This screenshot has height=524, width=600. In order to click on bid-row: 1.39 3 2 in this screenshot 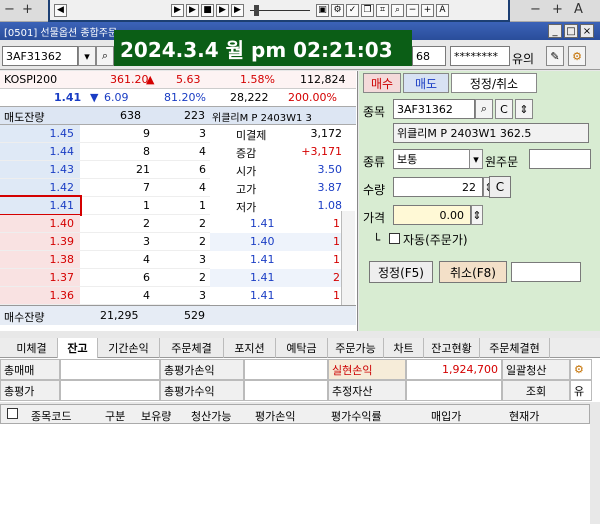, I will do `click(105, 242)`.